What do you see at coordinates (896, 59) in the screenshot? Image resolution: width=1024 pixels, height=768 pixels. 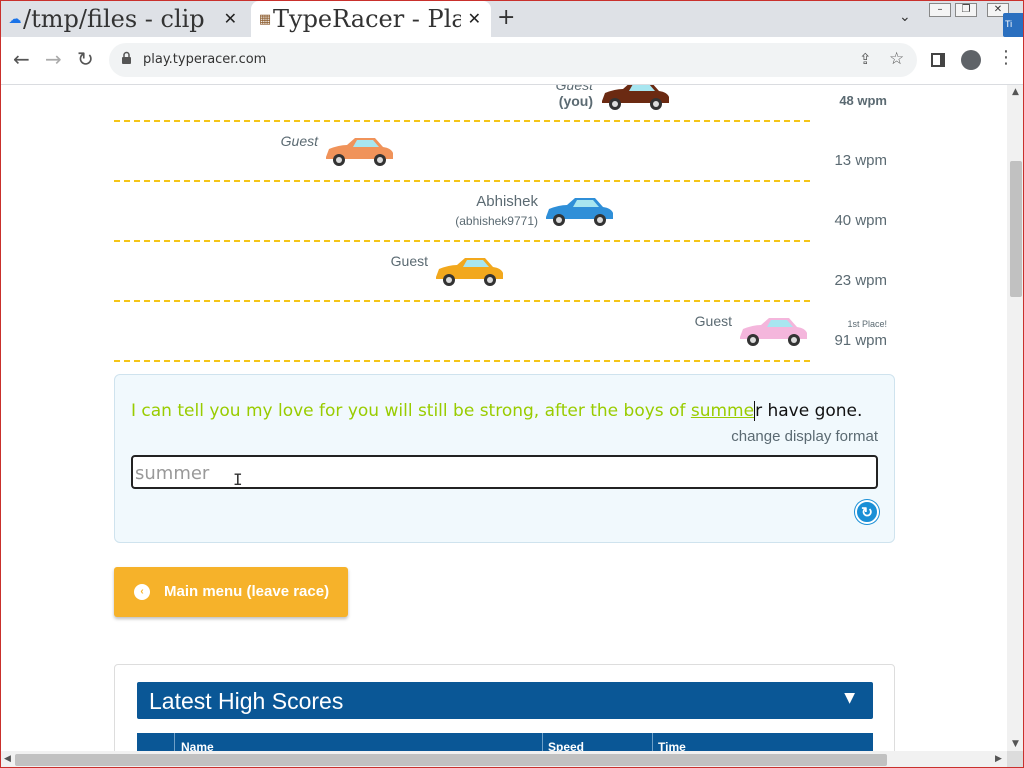 I see `bookmark-star-icon: ☆` at bounding box center [896, 59].